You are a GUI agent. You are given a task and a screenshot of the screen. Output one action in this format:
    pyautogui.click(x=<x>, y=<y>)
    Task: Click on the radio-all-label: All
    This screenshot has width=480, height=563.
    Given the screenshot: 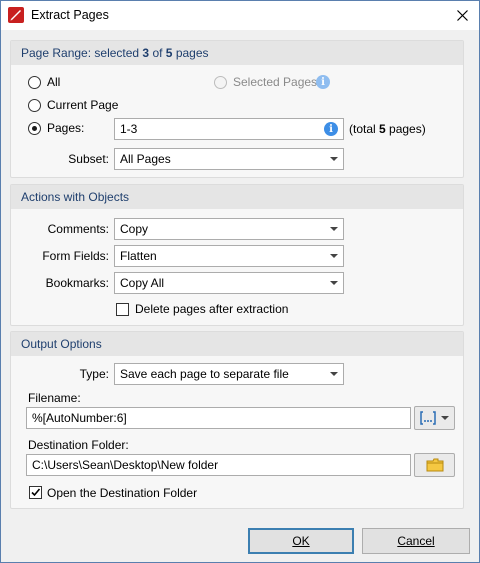 What is the action you would take?
    pyautogui.click(x=54, y=82)
    